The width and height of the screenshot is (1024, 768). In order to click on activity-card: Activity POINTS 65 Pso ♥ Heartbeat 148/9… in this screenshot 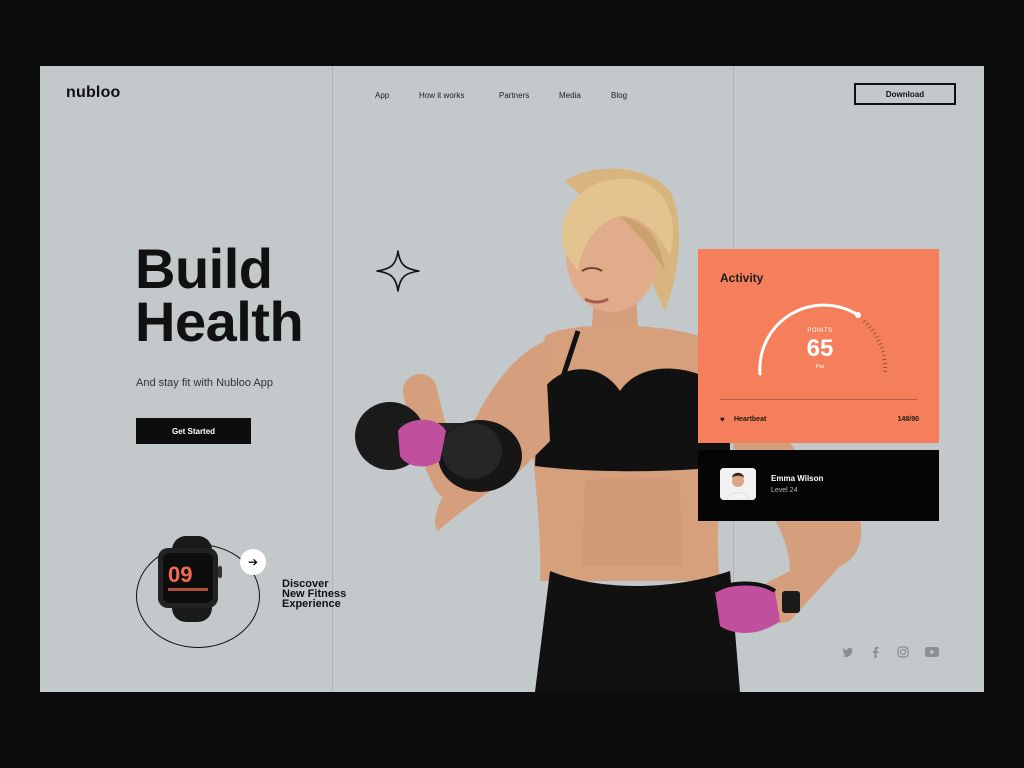, I will do `click(818, 346)`.